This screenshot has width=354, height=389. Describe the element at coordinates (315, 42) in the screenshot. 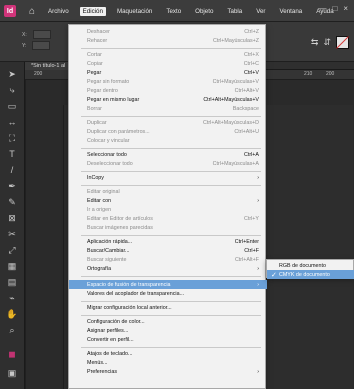

I see `align-icon: ⇆` at that location.